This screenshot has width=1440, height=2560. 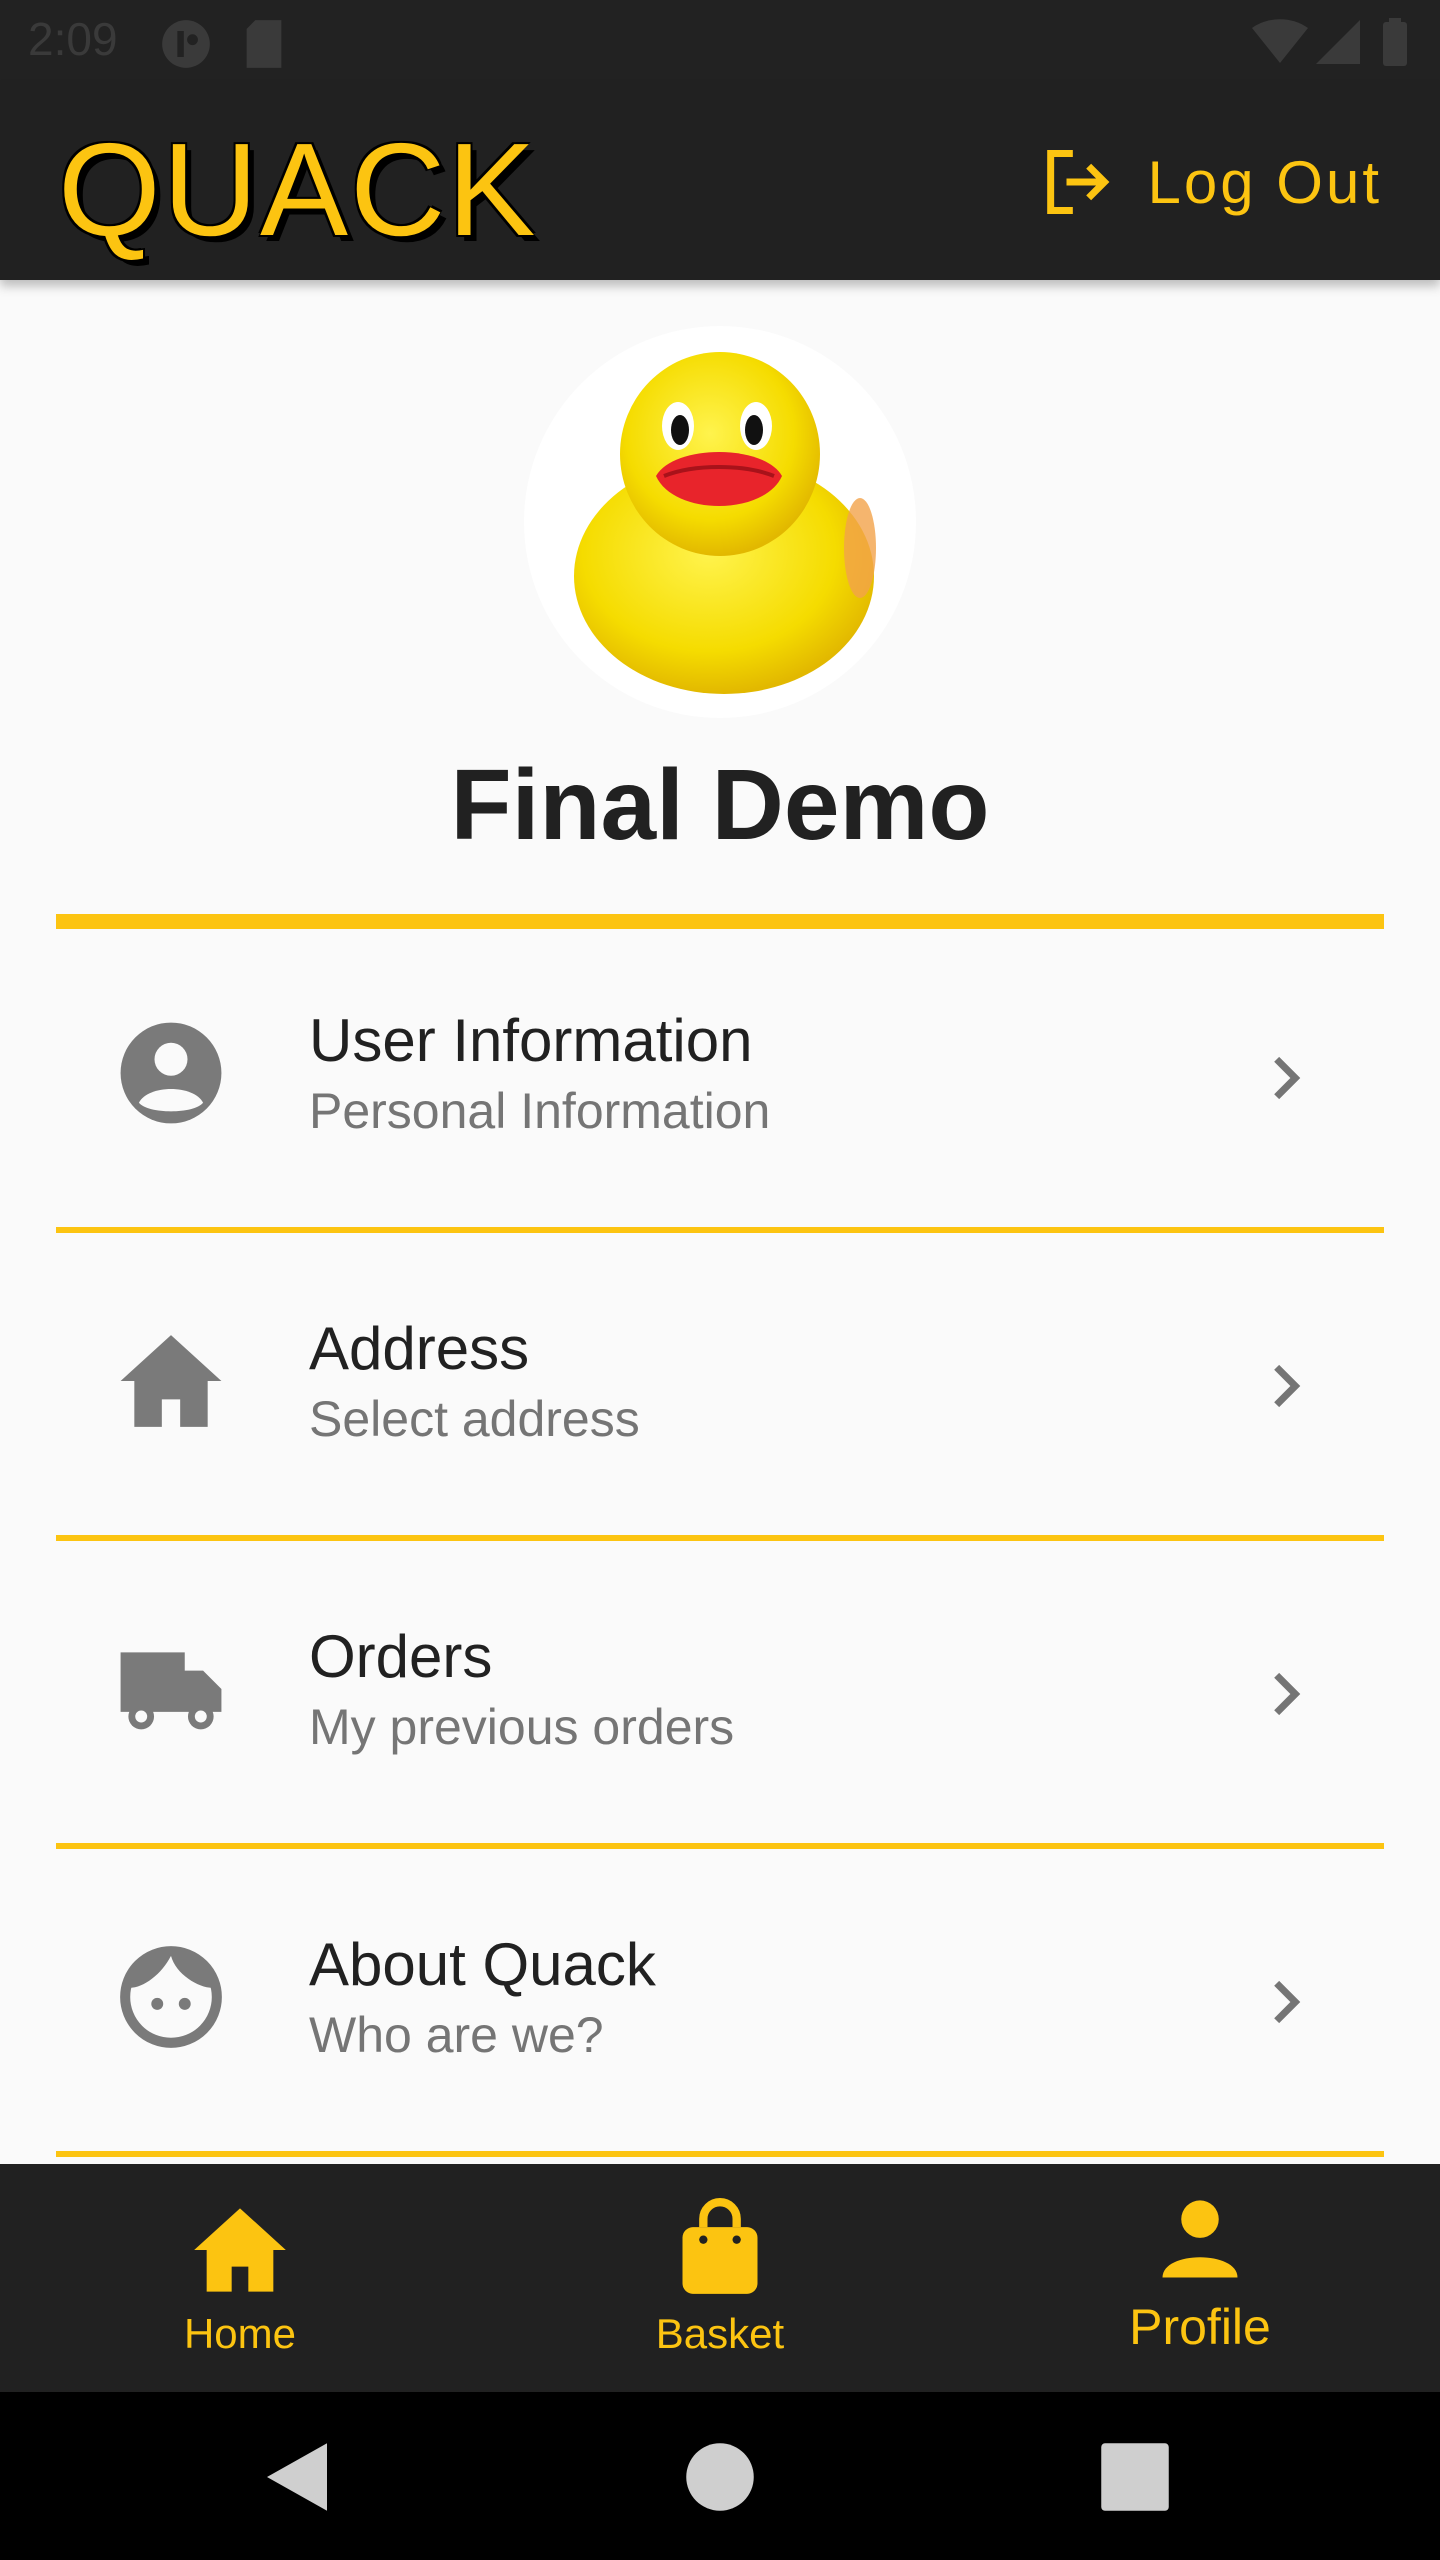 I want to click on truck-icon, so click(x=171, y=1691).